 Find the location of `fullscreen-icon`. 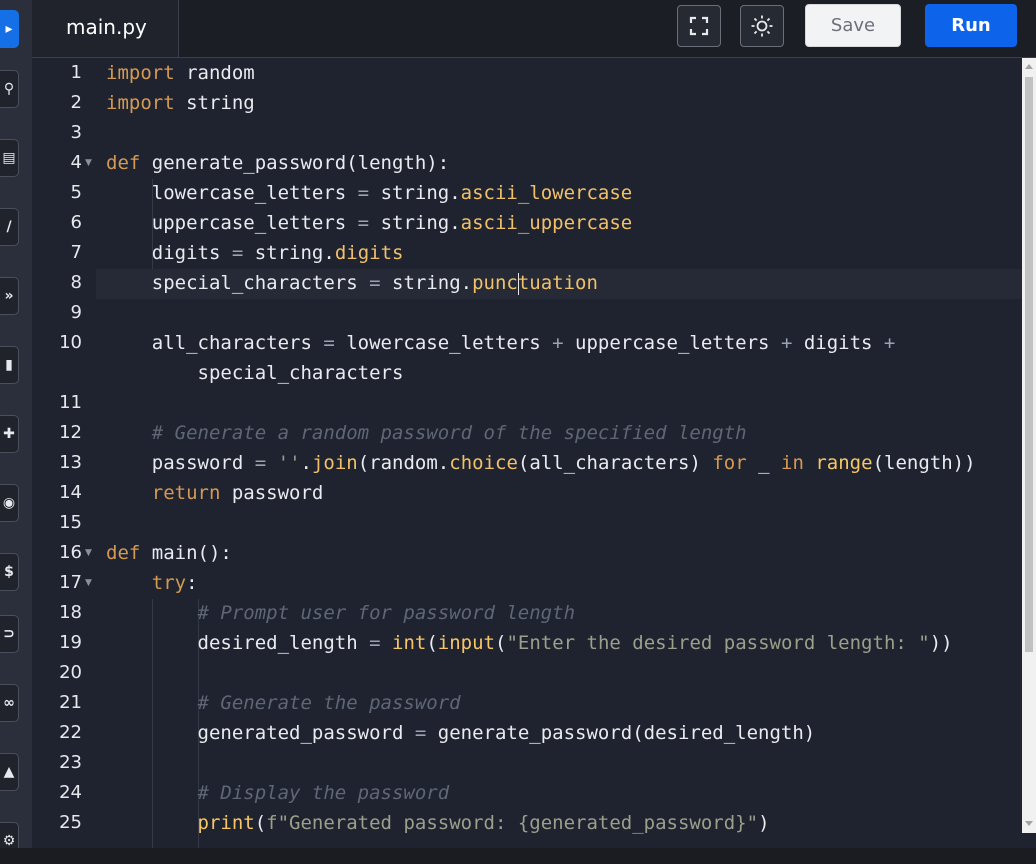

fullscreen-icon is located at coordinates (699, 26).